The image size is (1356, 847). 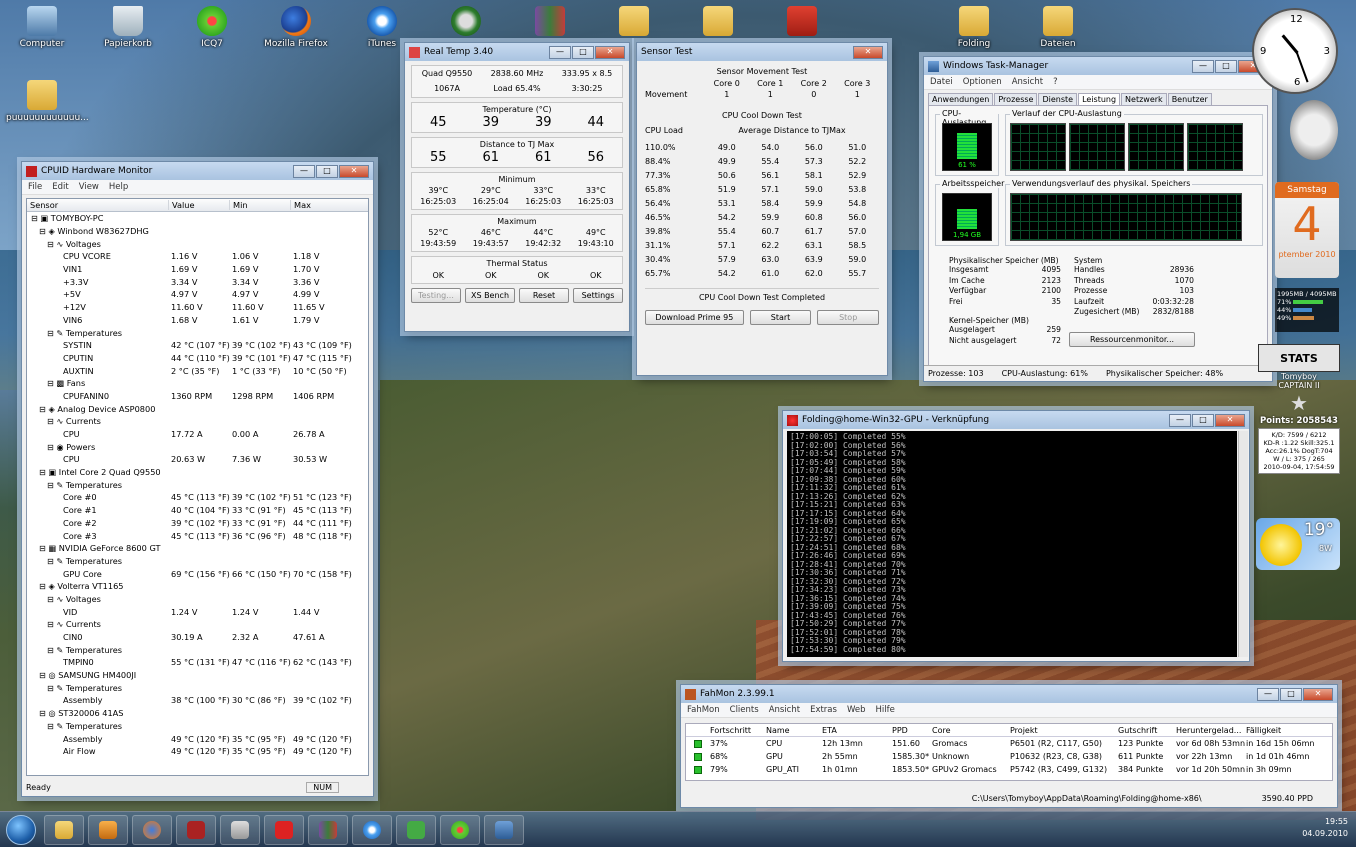 I want to click on reset-button: Reset, so click(x=544, y=295).